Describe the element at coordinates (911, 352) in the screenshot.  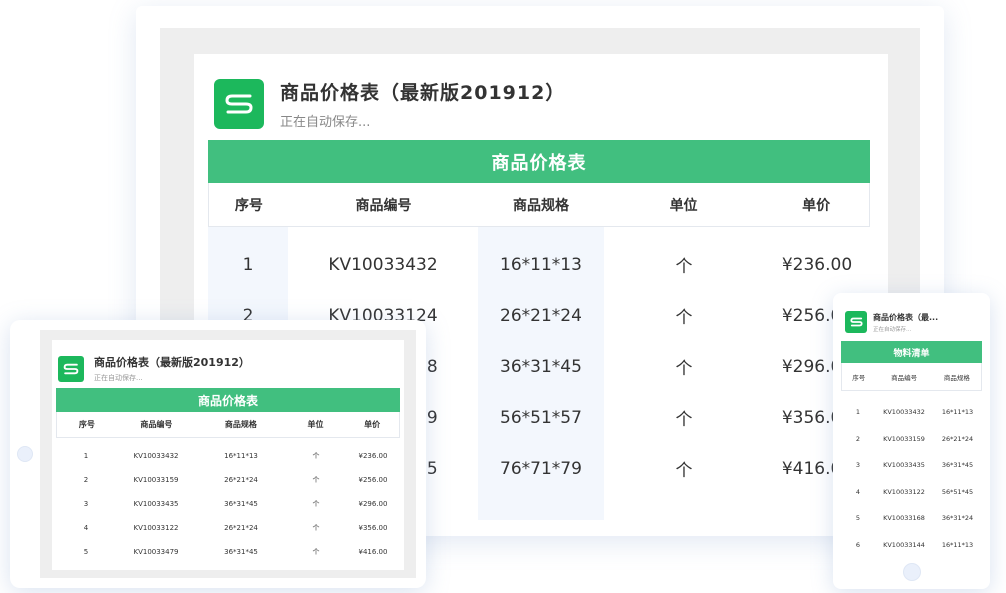
I see `sheet-title: 物料清单` at that location.